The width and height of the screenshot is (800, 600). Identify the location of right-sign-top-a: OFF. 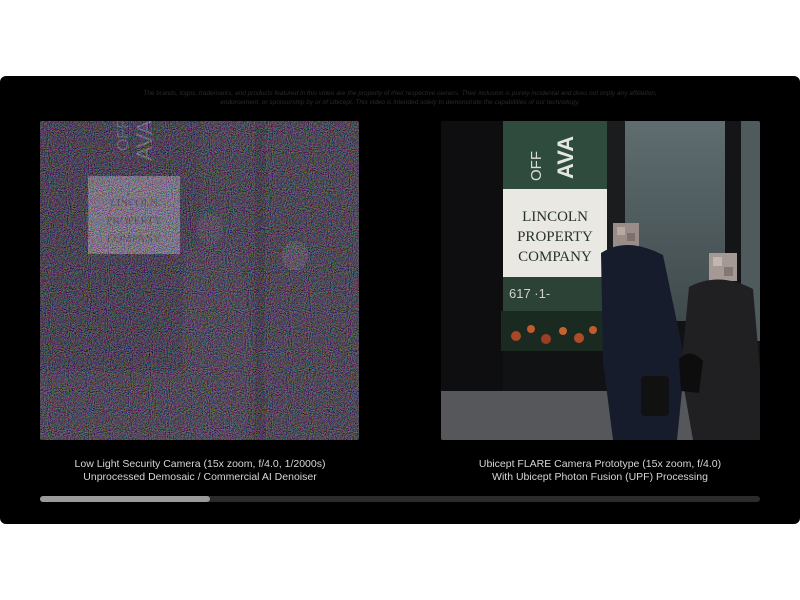
(536, 166).